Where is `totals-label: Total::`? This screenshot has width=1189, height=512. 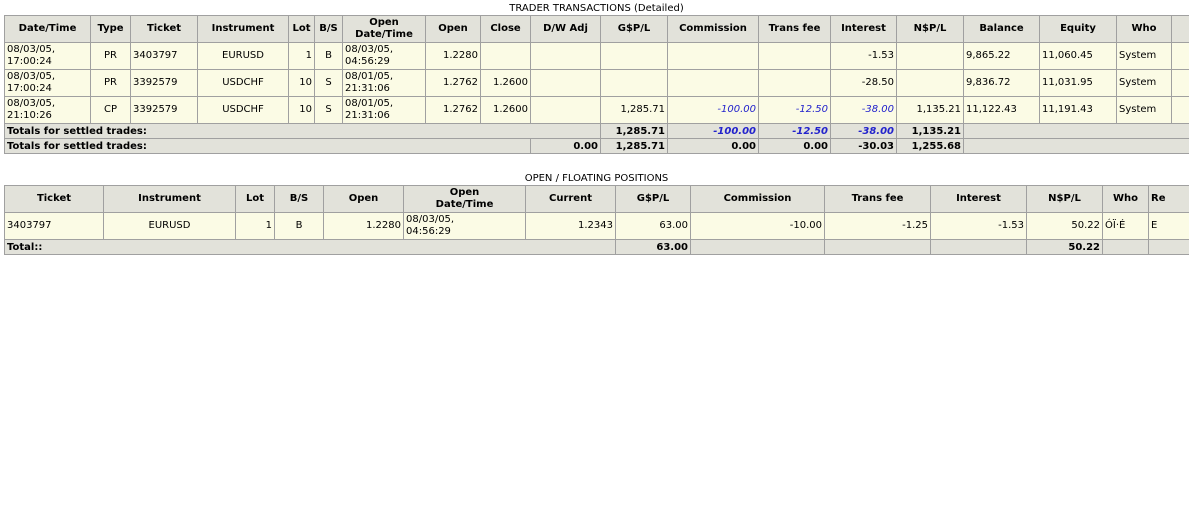 totals-label: Total:: is located at coordinates (310, 247).